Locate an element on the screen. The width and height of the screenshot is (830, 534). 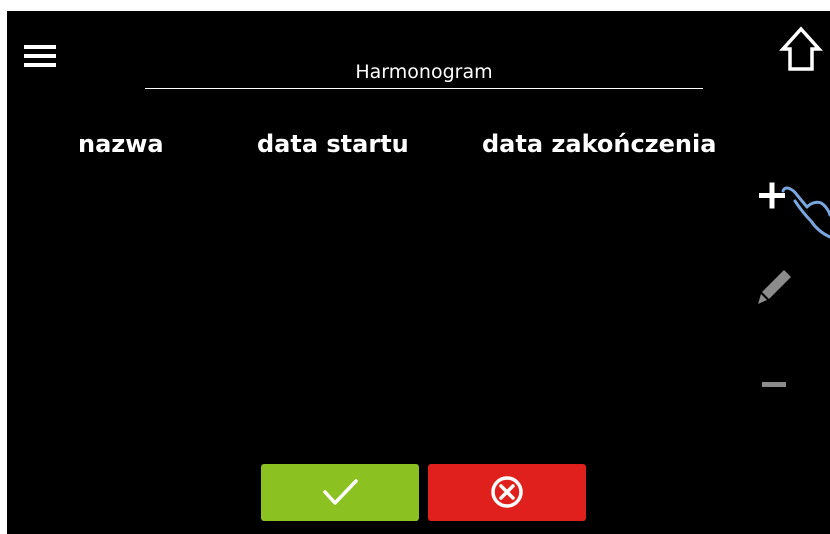
cancel-button is located at coordinates (507, 492).